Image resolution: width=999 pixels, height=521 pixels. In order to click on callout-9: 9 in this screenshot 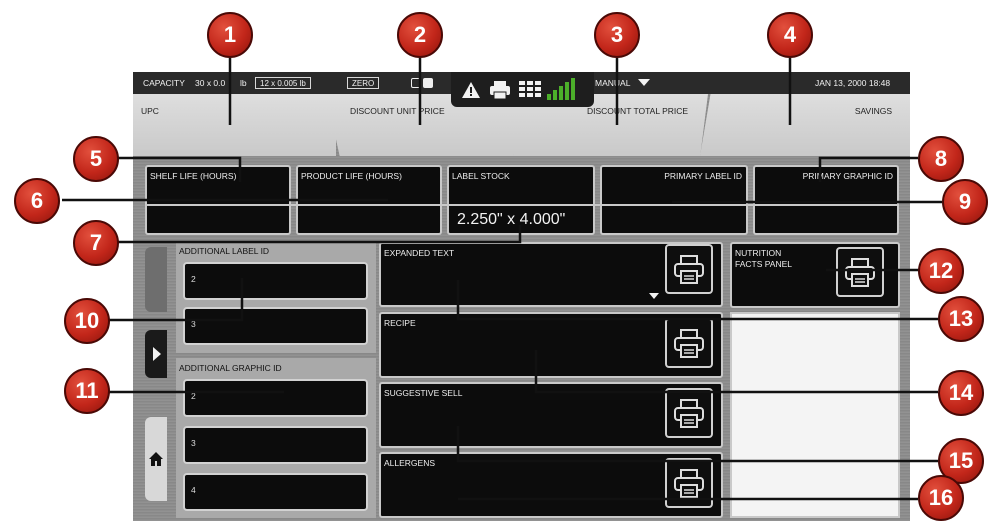, I will do `click(965, 202)`.